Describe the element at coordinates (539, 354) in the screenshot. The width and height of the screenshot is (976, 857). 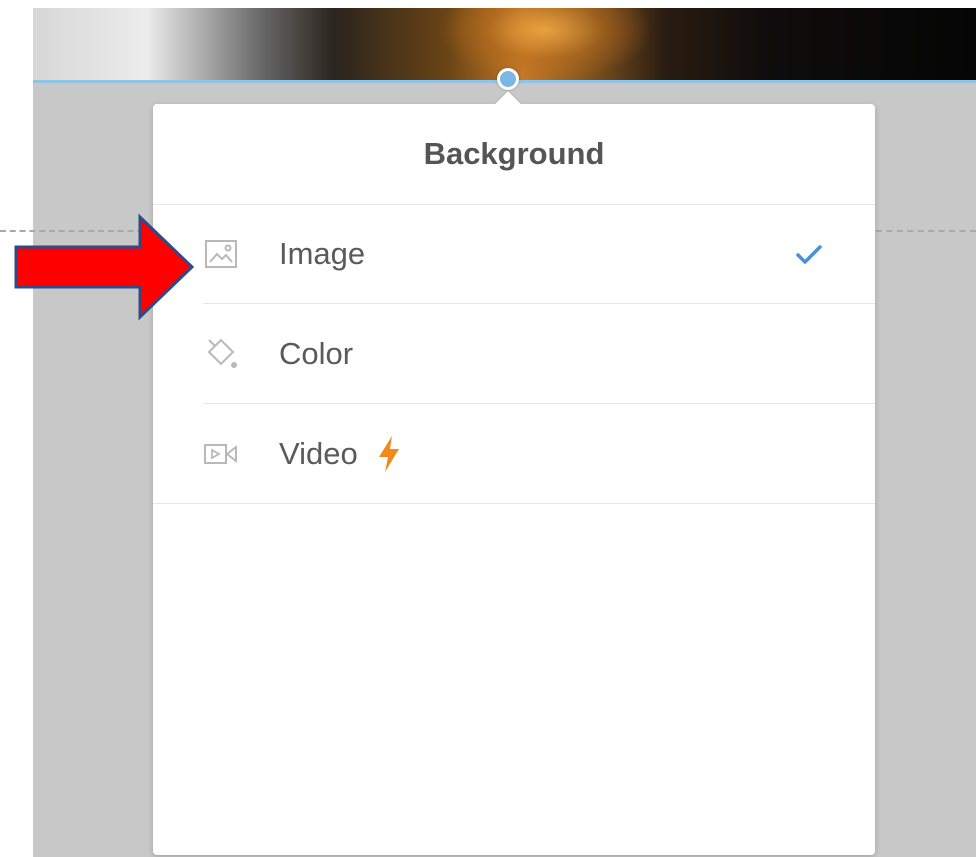
I see `background-option-color: Color` at that location.